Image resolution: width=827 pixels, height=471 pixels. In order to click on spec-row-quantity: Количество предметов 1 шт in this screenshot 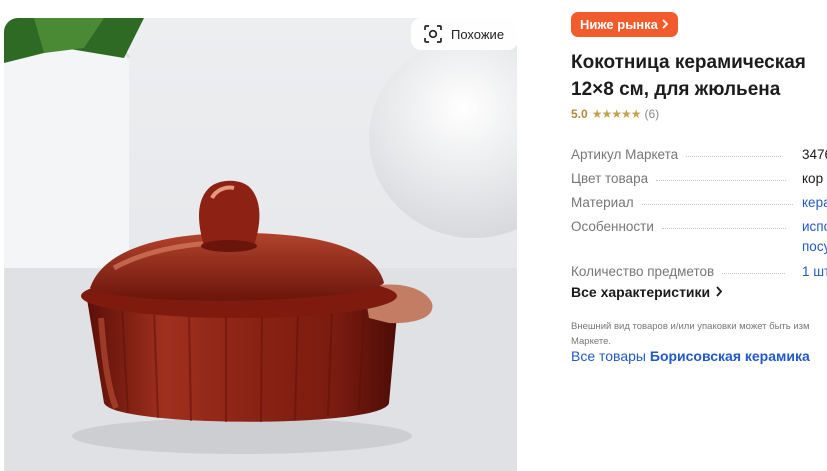, I will do `click(699, 269)`.